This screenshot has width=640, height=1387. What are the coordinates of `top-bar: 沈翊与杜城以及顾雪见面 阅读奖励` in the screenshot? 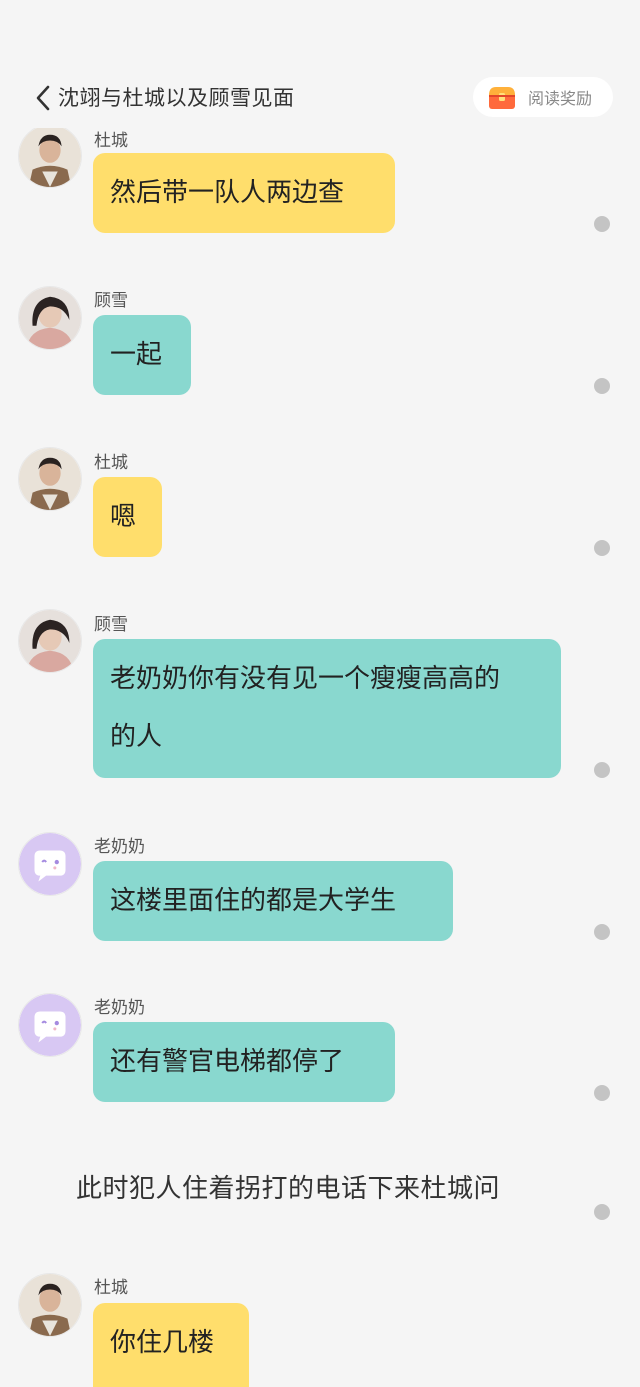 It's located at (320, 64).